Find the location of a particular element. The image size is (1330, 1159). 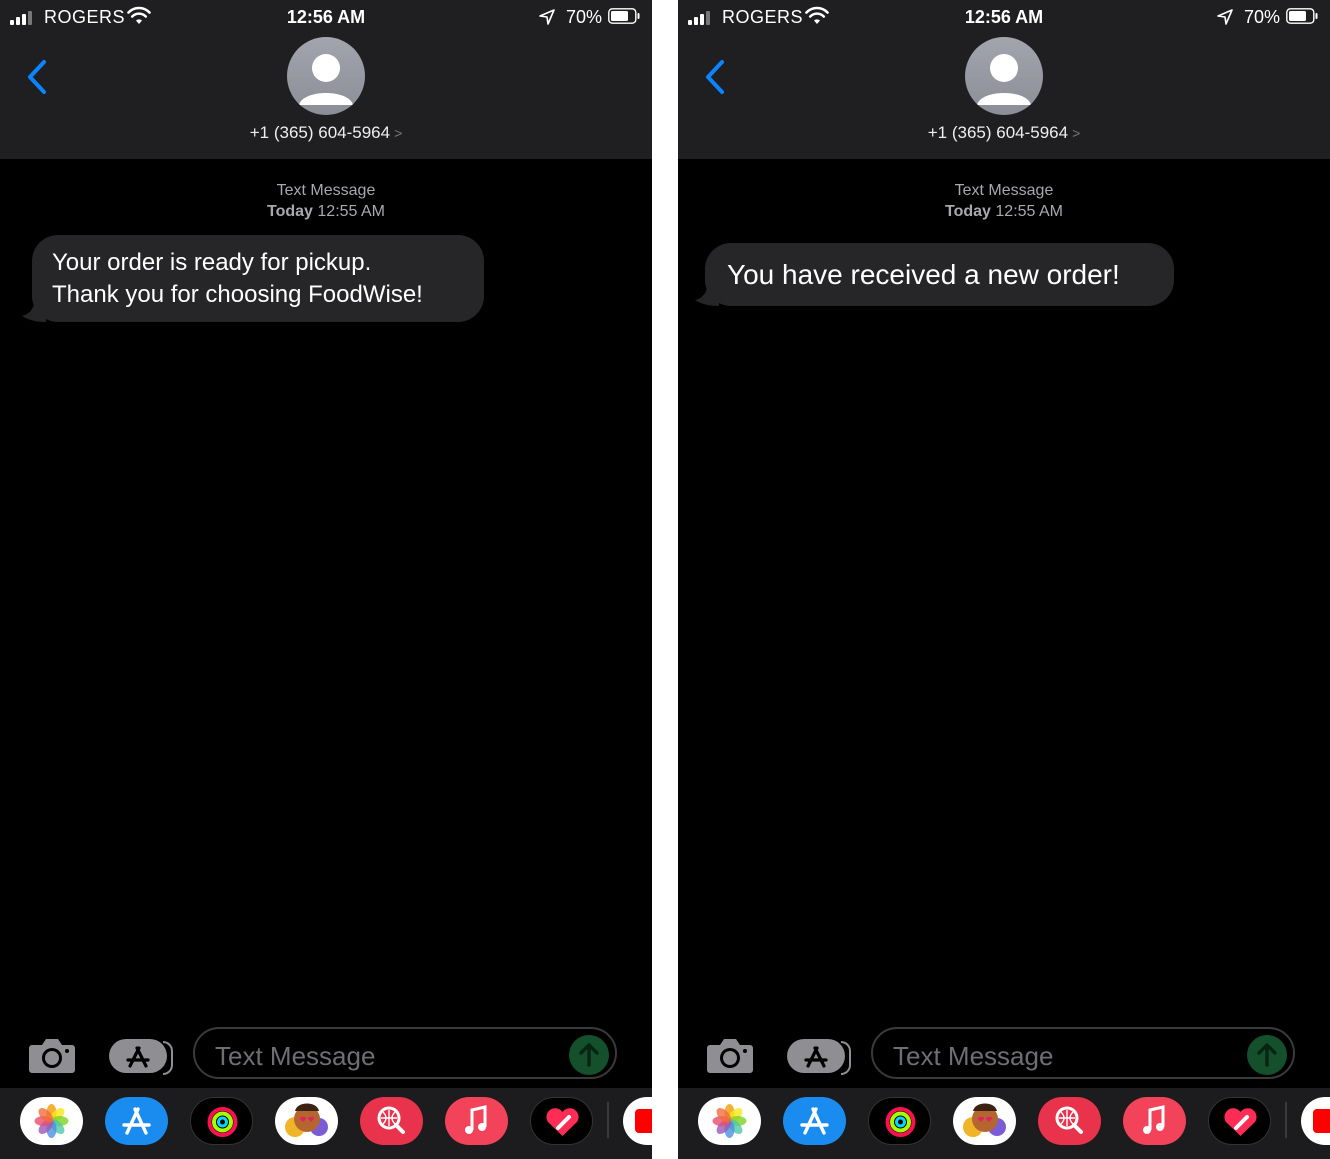

incoming-message-bubble: You have received a new order! is located at coordinates (934, 274).